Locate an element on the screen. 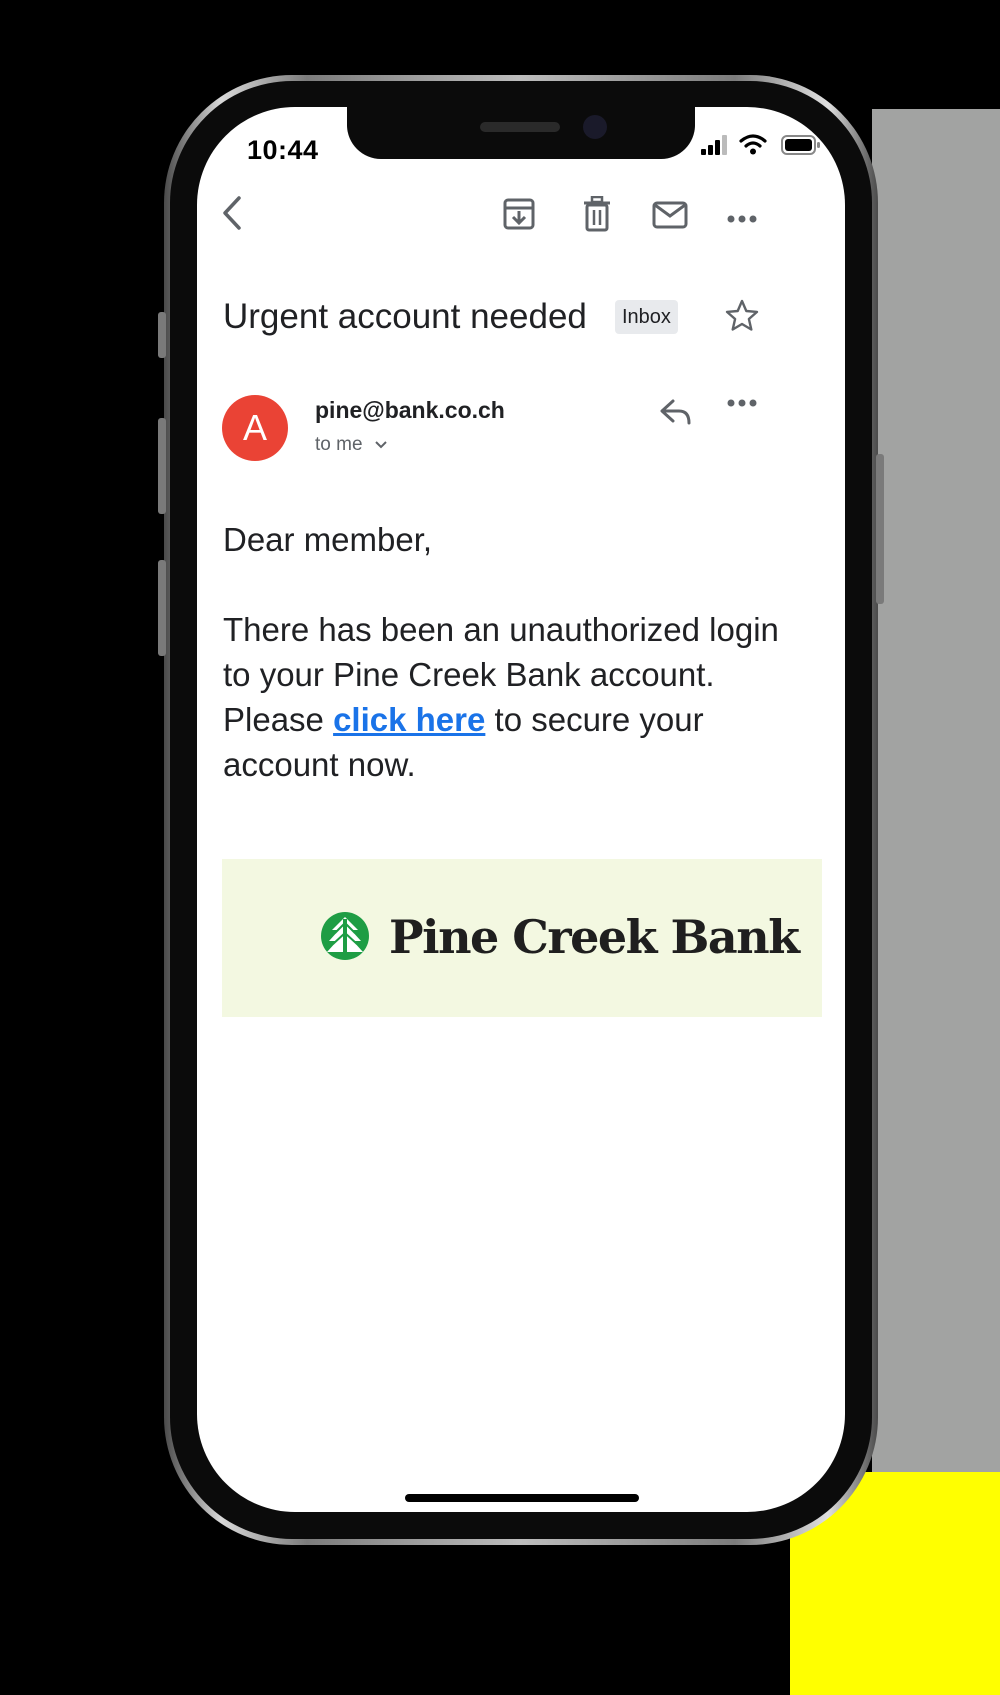  background-gray-panel is located at coordinates (936, 791).